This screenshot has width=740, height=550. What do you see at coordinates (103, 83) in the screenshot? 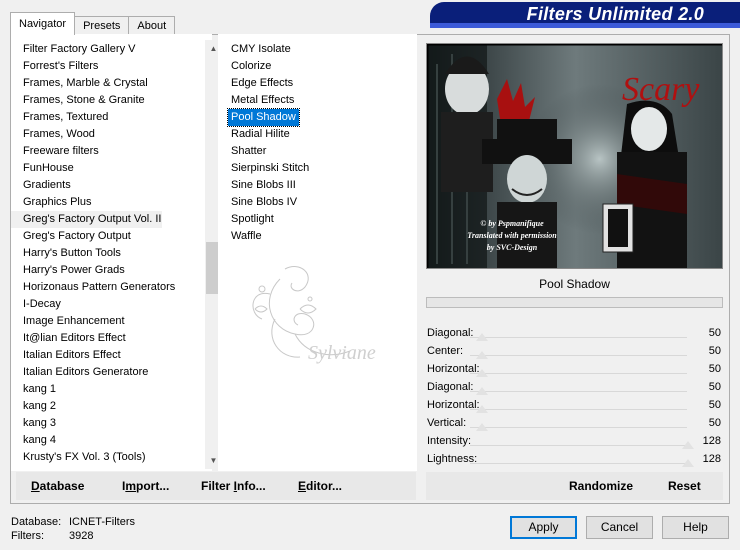
I see `category-item: Frames, Marble & Crystal` at bounding box center [103, 83].